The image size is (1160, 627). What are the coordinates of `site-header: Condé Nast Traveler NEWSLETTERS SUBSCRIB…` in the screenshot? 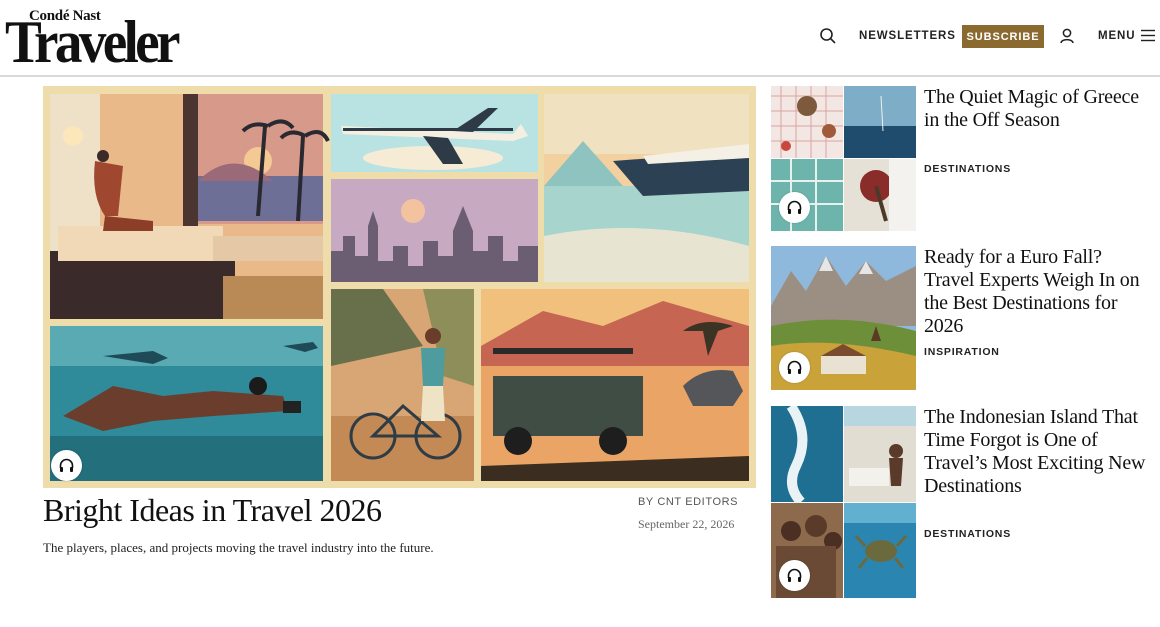 It's located at (580, 38).